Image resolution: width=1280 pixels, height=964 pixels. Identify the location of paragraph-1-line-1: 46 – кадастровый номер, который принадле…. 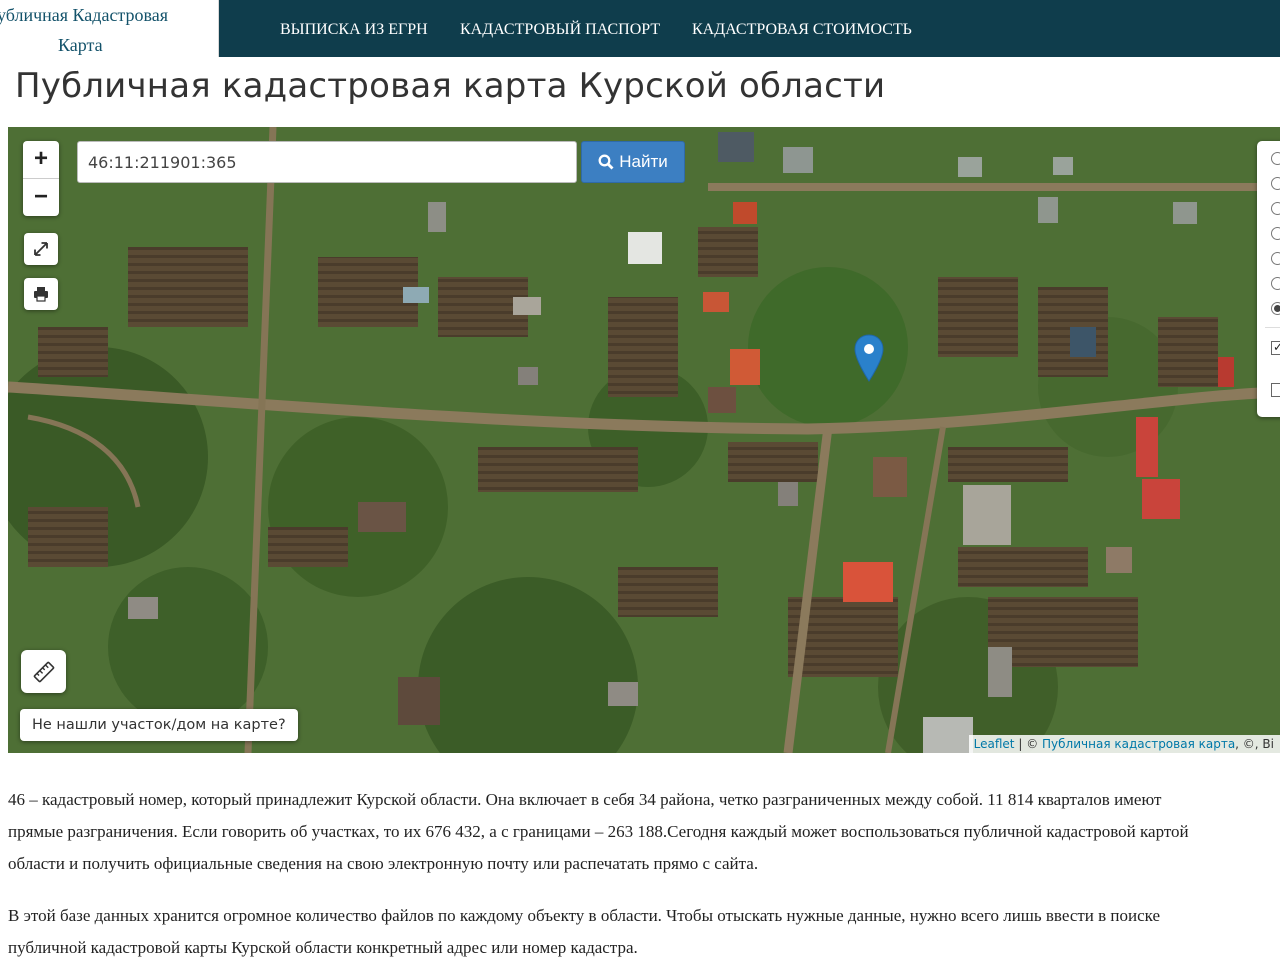
(585, 799).